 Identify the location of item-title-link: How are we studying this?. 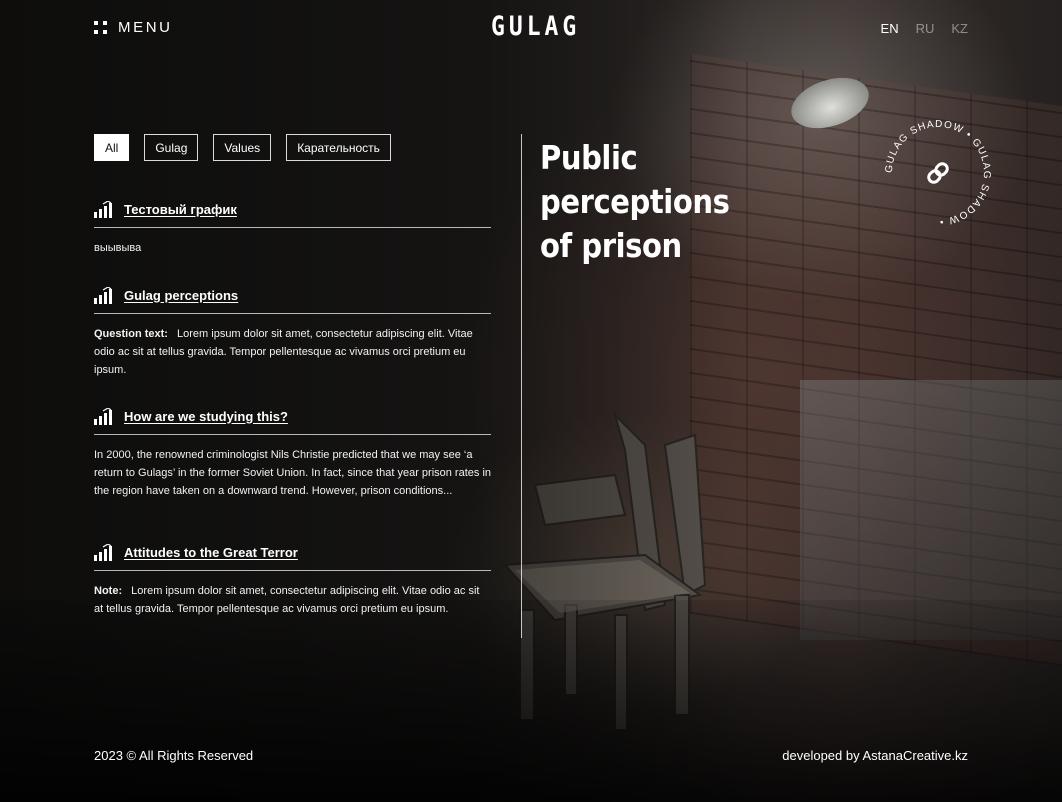
(206, 416).